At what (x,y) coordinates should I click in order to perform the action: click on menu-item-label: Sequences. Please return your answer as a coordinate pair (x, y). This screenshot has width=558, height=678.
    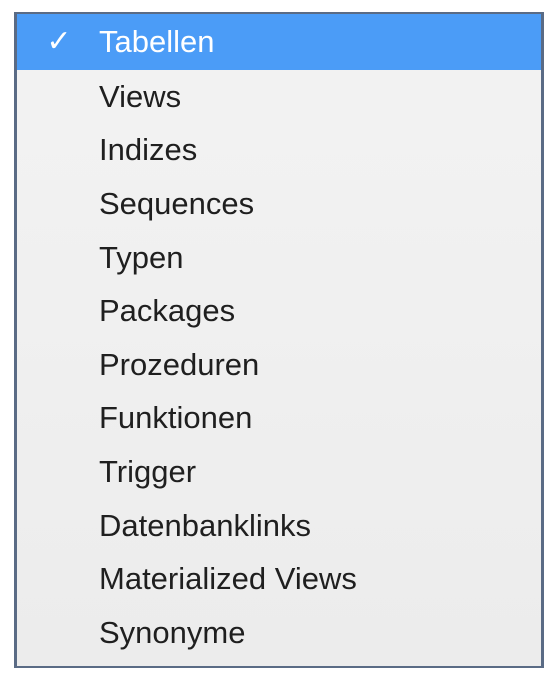
    Looking at the image, I should click on (177, 203).